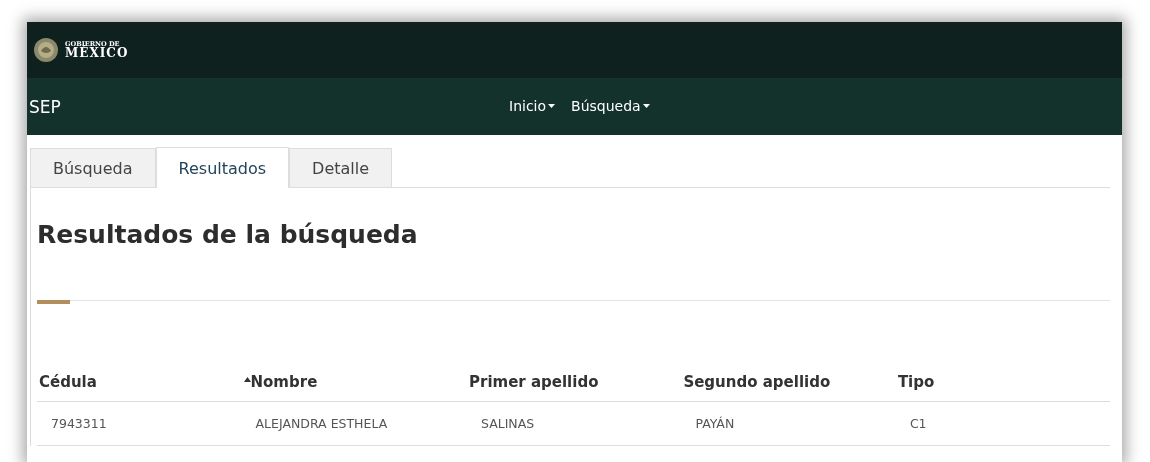 This screenshot has width=1150, height=462. What do you see at coordinates (788, 423) in the screenshot?
I see `table-cell: PAYÁN` at bounding box center [788, 423].